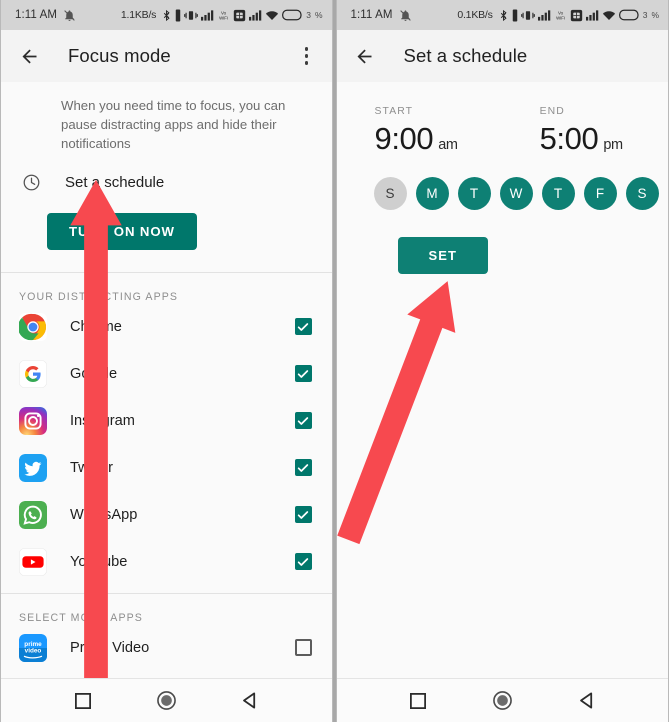 Image resolution: width=669 pixels, height=722 pixels. Describe the element at coordinates (582, 139) in the screenshot. I see `end-time-value: 5:00 pm` at that location.